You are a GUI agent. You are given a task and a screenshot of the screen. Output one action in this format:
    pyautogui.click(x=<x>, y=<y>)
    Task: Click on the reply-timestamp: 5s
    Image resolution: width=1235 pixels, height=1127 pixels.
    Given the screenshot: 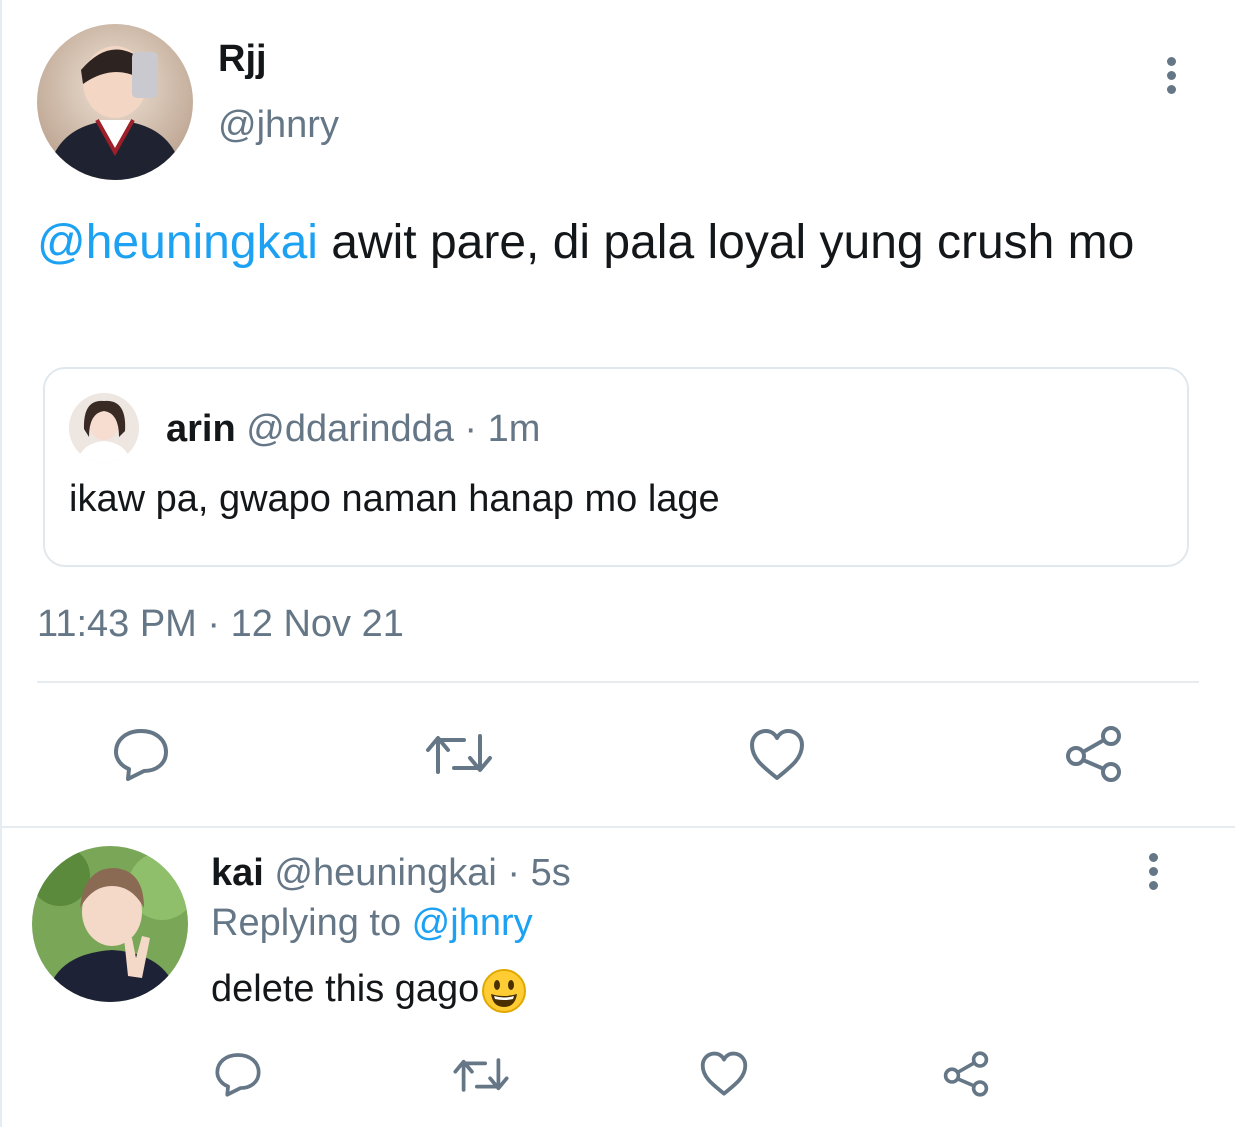 What is the action you would take?
    pyautogui.click(x=550, y=873)
    